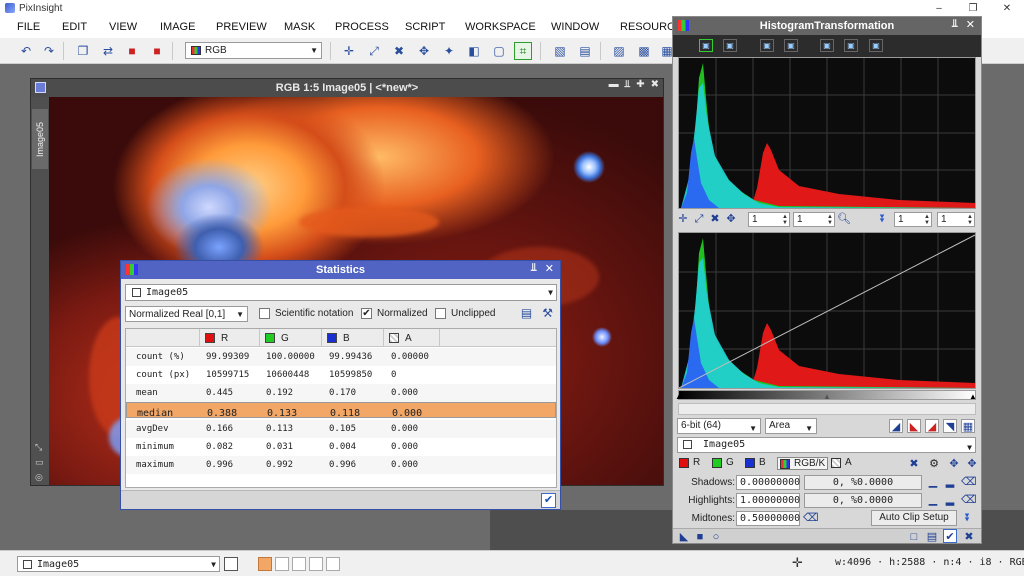 The height and width of the screenshot is (576, 1024). What do you see at coordinates (374, 51) in the screenshot?
I see `fit-view-icon: ⤢` at bounding box center [374, 51].